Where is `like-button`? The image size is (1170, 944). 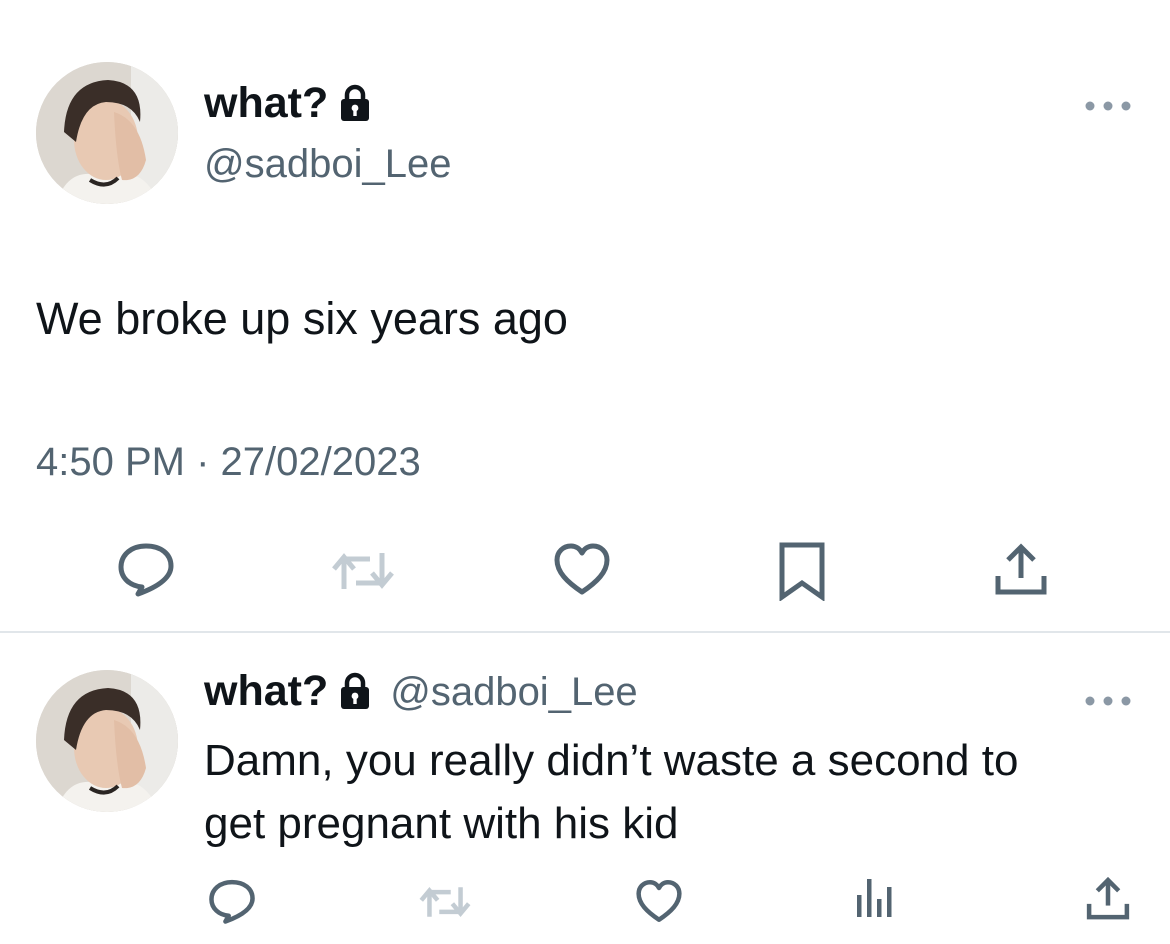
like-button is located at coordinates (582, 569).